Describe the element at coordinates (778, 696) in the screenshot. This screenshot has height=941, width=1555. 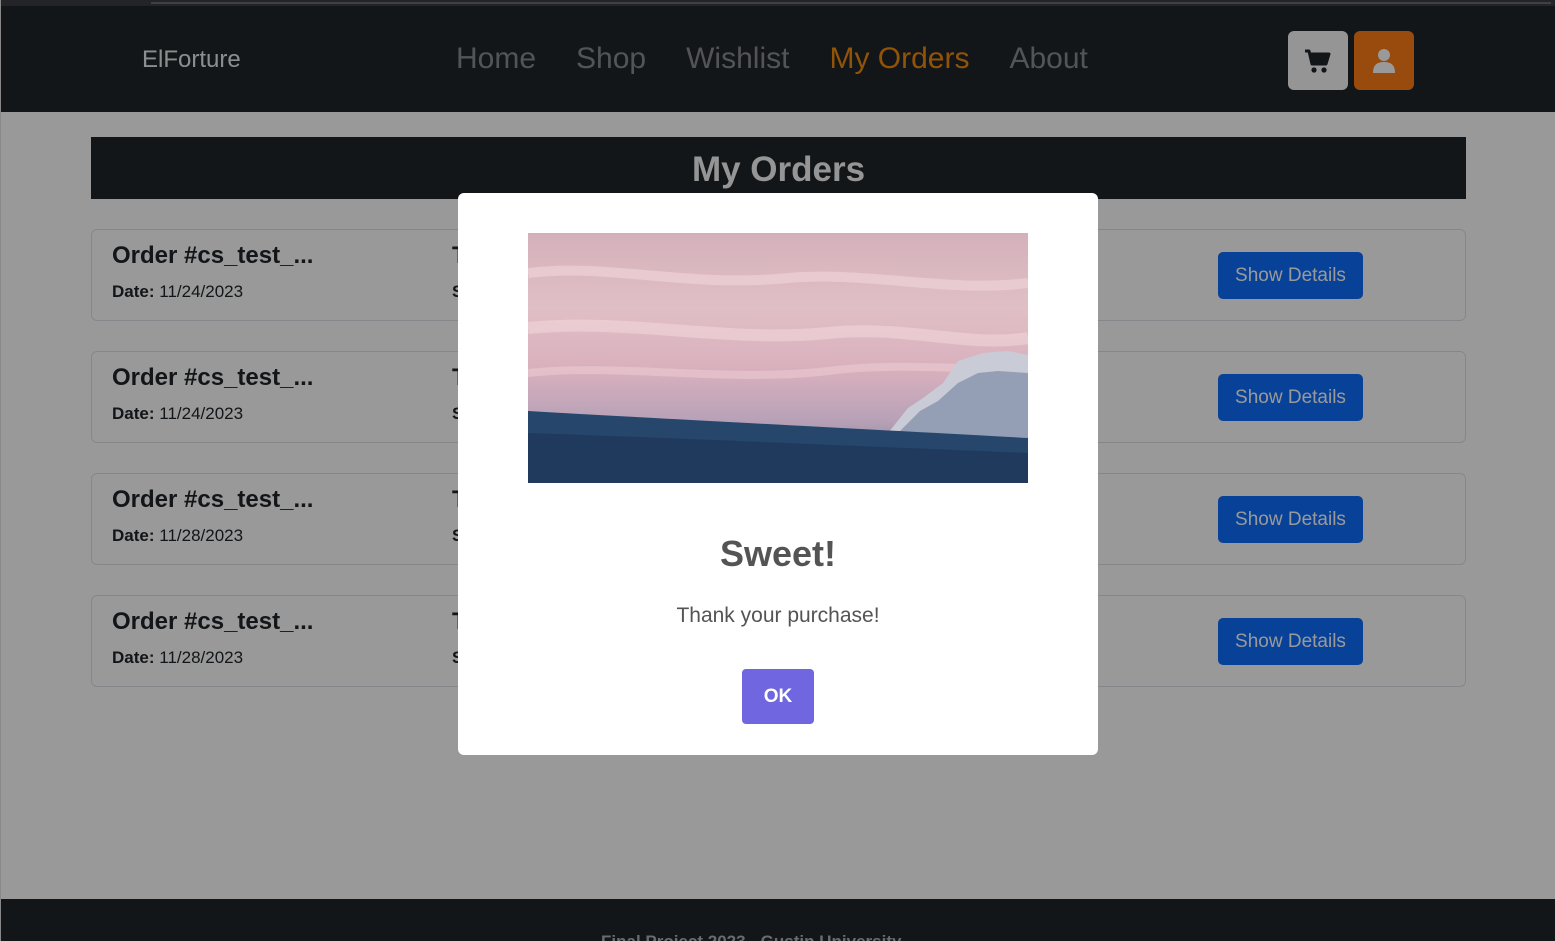
I see `ok-button: OK` at that location.